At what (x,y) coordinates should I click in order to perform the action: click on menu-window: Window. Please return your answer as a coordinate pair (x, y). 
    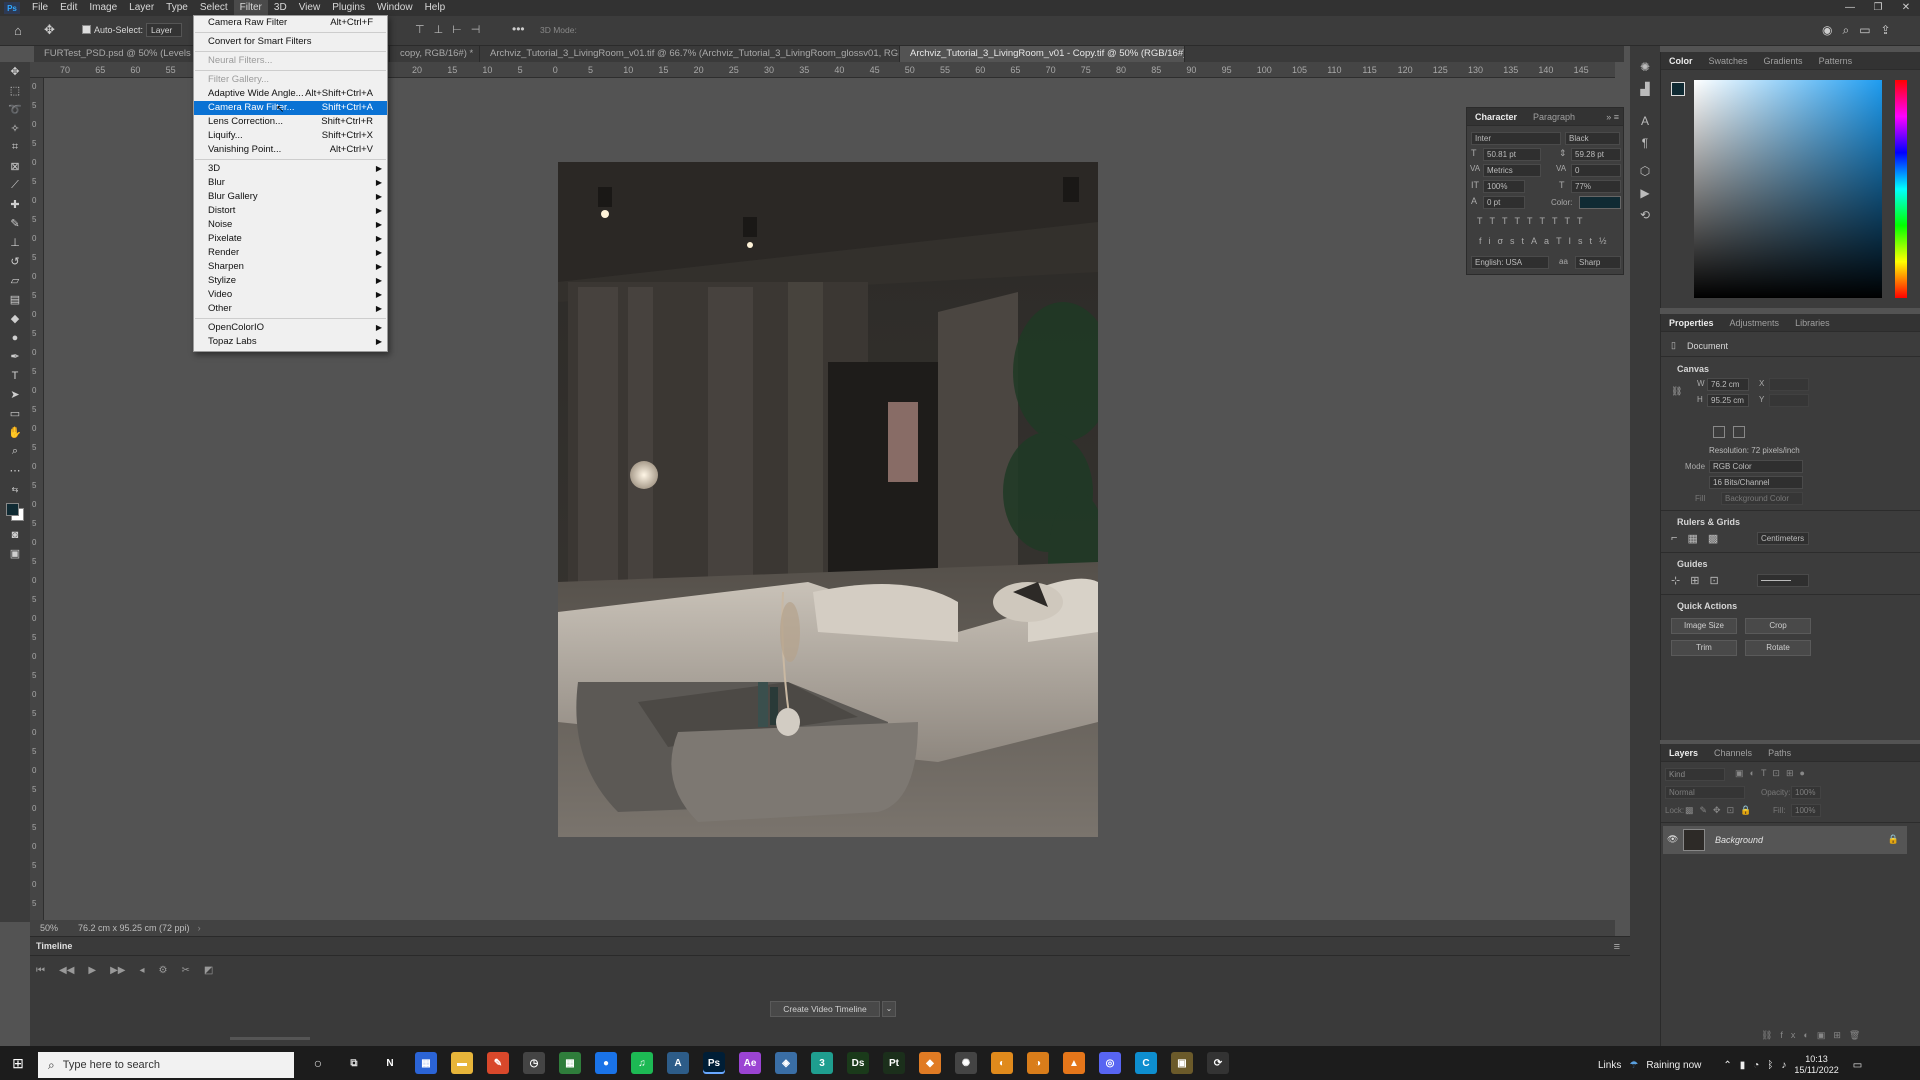
    Looking at the image, I should click on (395, 8).